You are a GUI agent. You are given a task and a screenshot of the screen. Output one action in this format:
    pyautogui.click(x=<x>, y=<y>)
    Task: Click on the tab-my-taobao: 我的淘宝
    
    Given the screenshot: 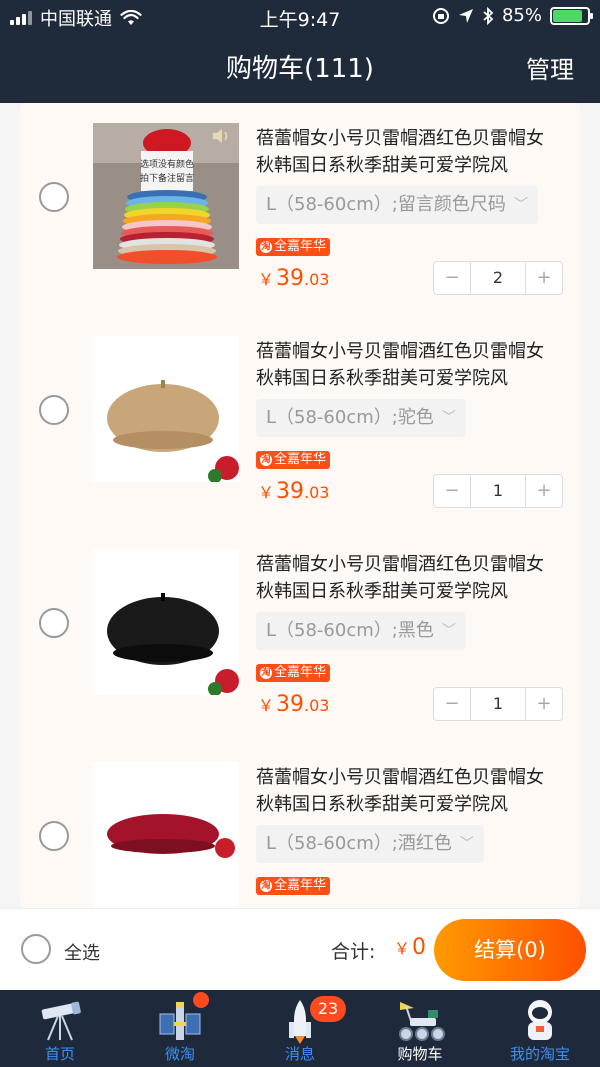 What is the action you would take?
    pyautogui.click(x=540, y=1028)
    